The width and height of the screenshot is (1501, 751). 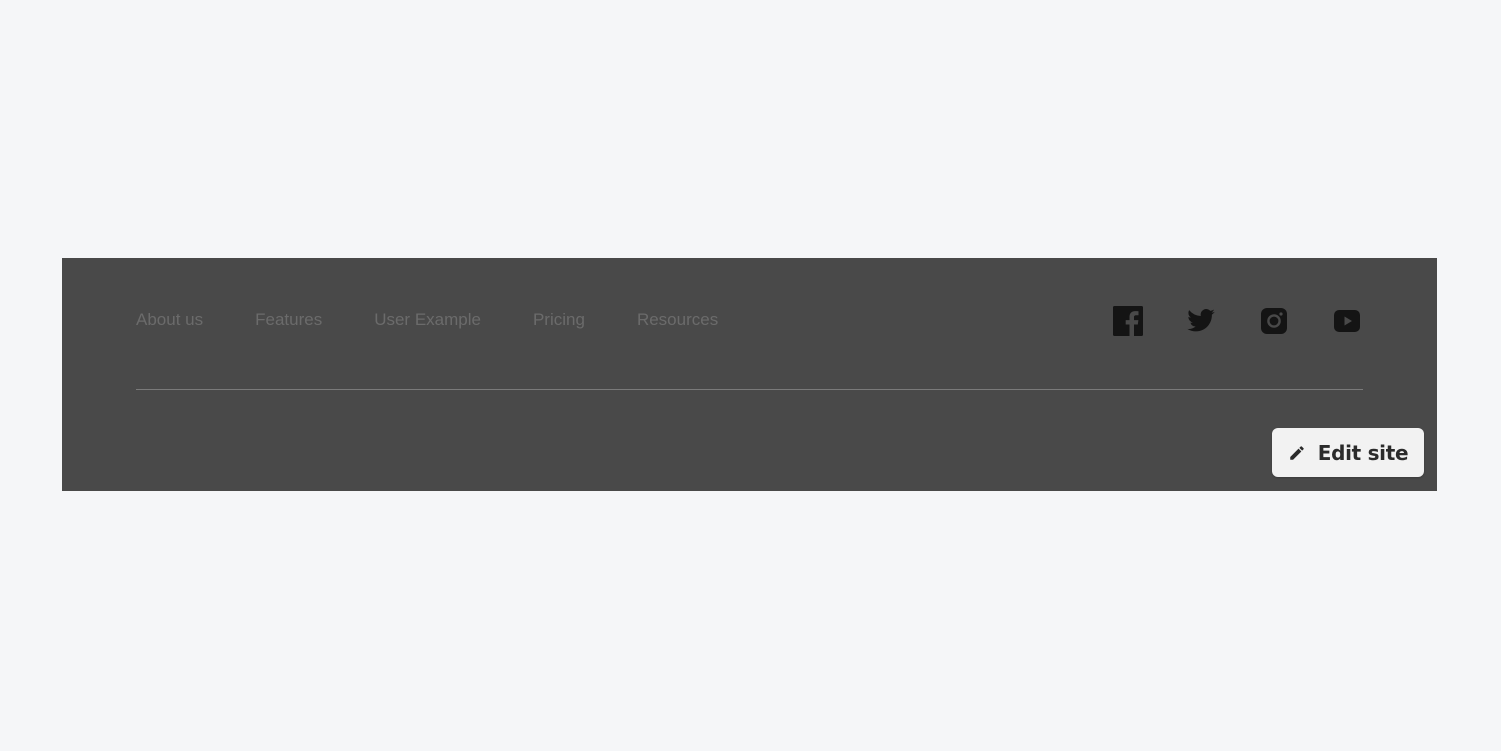 What do you see at coordinates (427, 320) in the screenshot?
I see `footer-link-user-example: User Example` at bounding box center [427, 320].